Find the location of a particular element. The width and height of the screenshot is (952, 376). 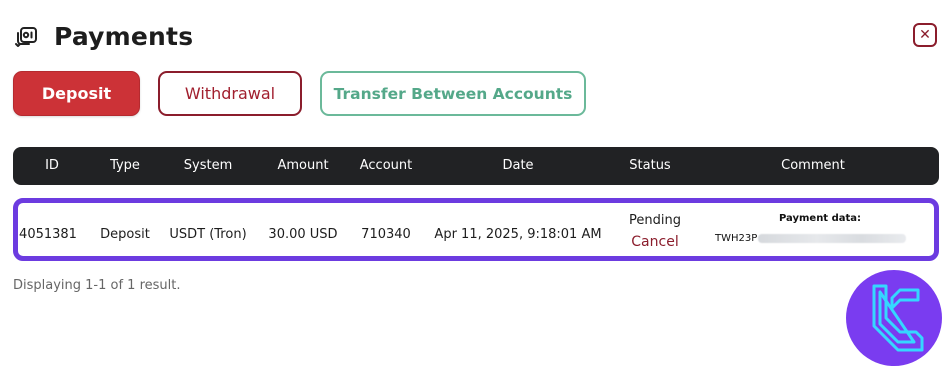

cell-status: Pending Cancel is located at coordinates (655, 231).